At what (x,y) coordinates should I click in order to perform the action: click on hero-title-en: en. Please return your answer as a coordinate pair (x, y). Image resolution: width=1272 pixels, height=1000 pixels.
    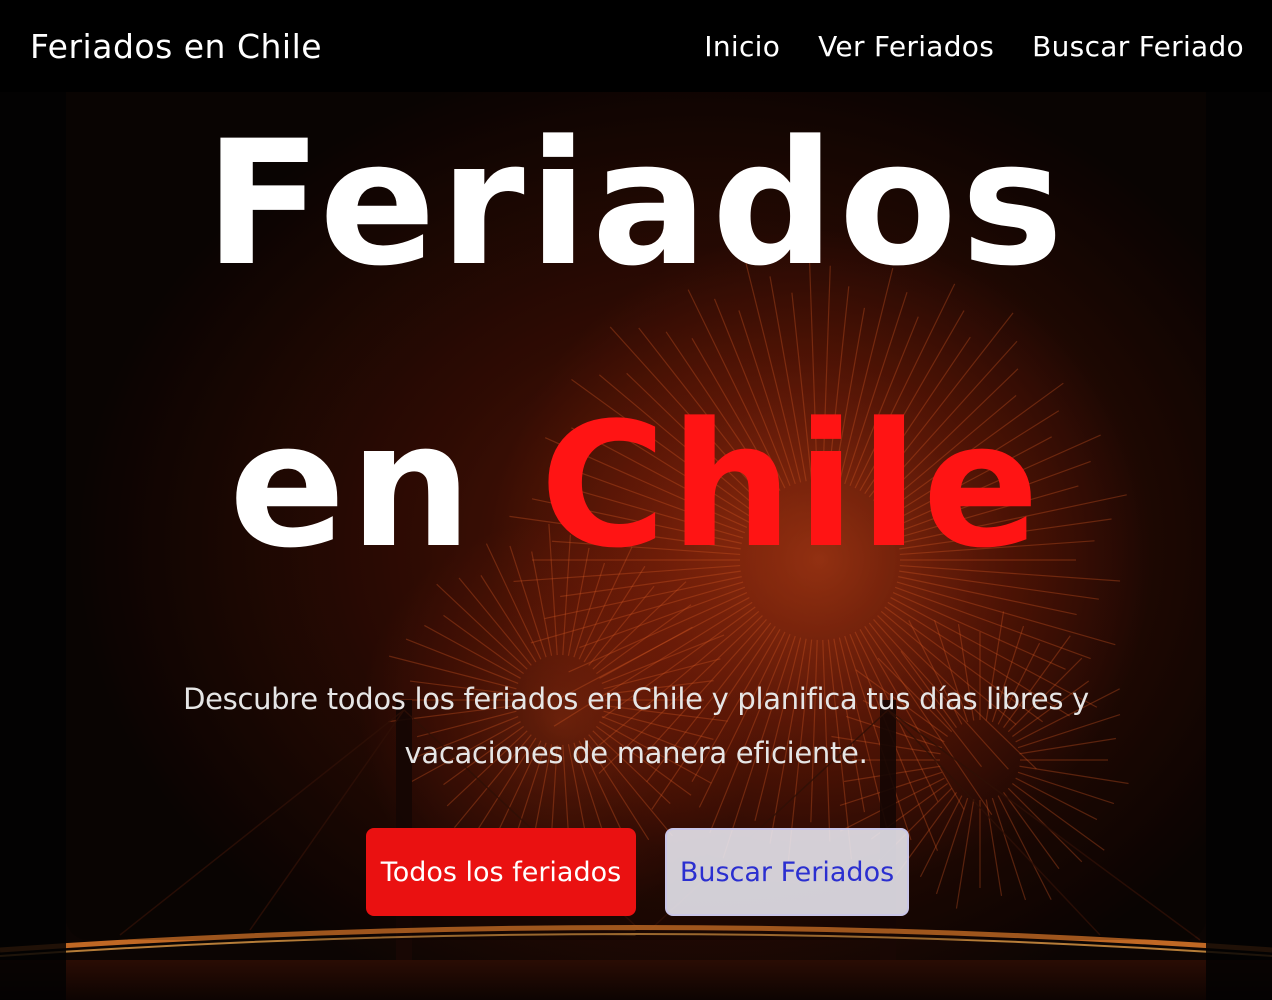
    Looking at the image, I should click on (352, 485).